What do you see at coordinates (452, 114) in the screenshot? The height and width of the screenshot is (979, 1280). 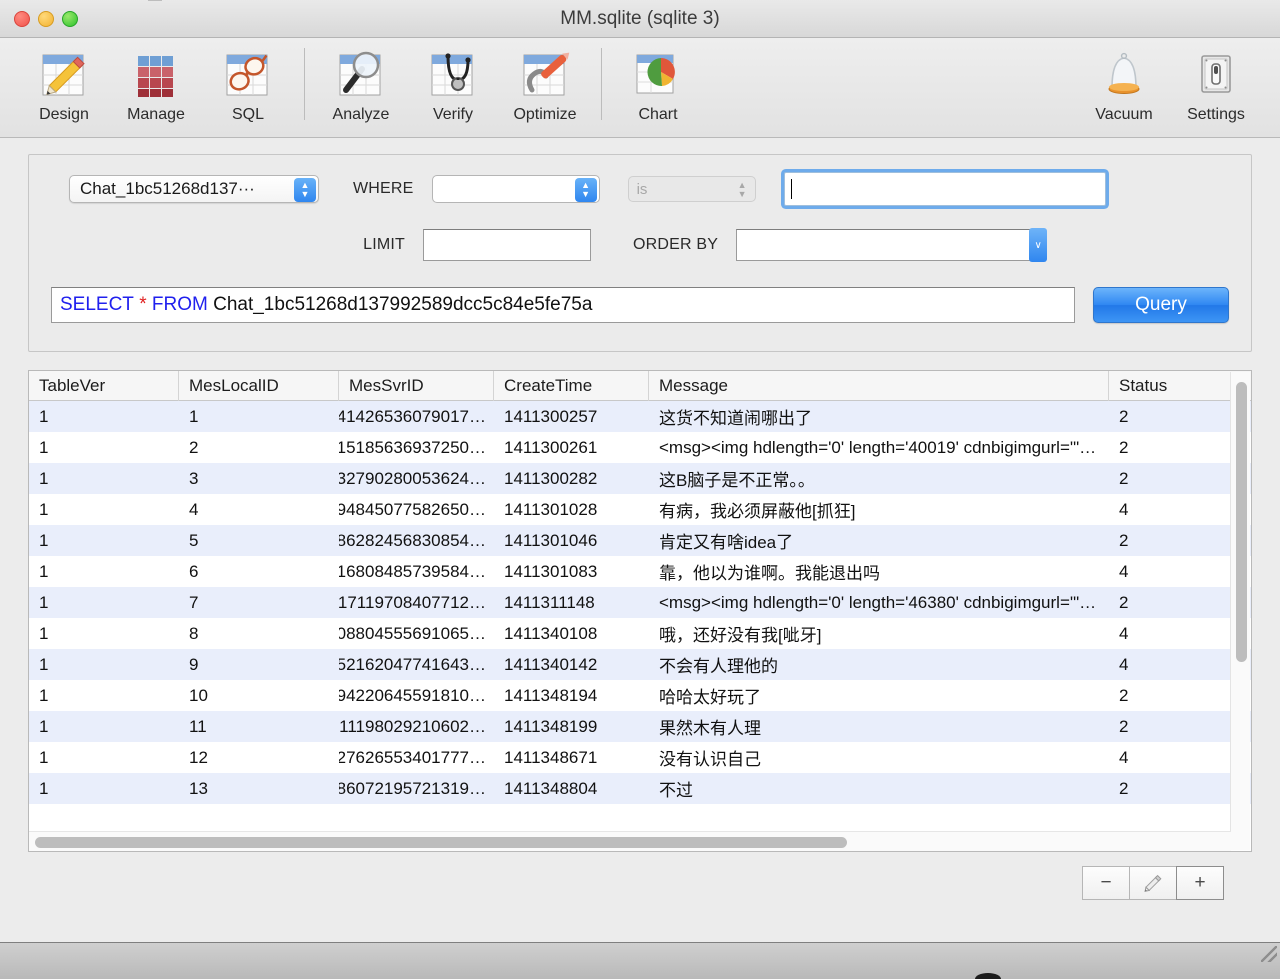 I see `toolbar-label-verify: Verify` at bounding box center [452, 114].